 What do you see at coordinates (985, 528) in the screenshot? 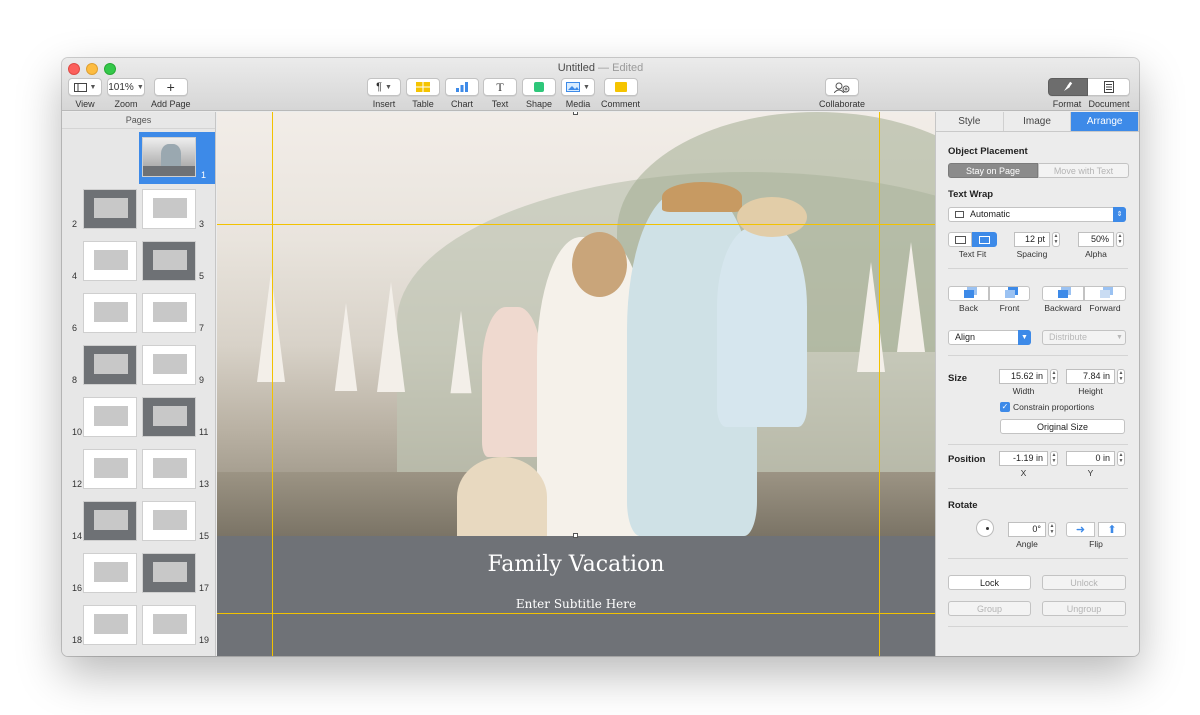
I see `rotate-dial` at bounding box center [985, 528].